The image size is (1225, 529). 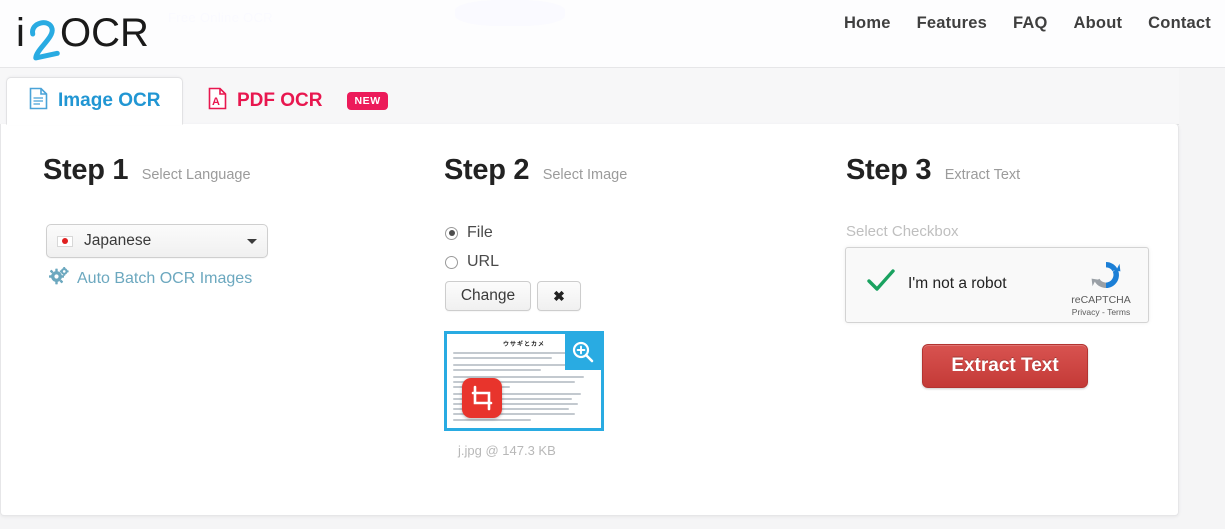 I want to click on tab-pdf-ocr: A PDF OCR NEW, so click(x=298, y=101).